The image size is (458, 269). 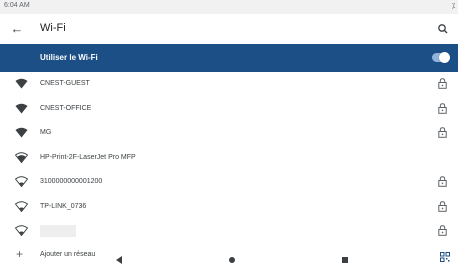 I want to click on network-name: HP-Print-2F-LaserJet Pro MFP, so click(x=88, y=157).